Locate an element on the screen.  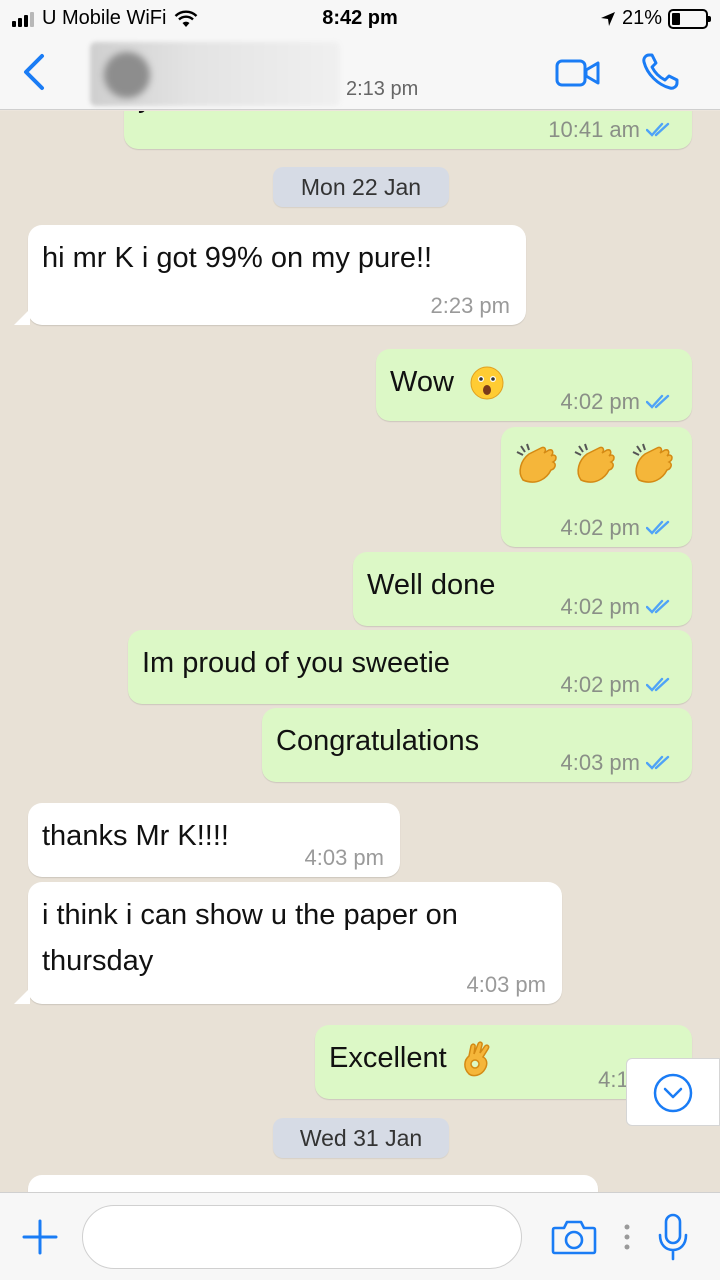
scroll-to-bottom-button is located at coordinates (673, 1092).